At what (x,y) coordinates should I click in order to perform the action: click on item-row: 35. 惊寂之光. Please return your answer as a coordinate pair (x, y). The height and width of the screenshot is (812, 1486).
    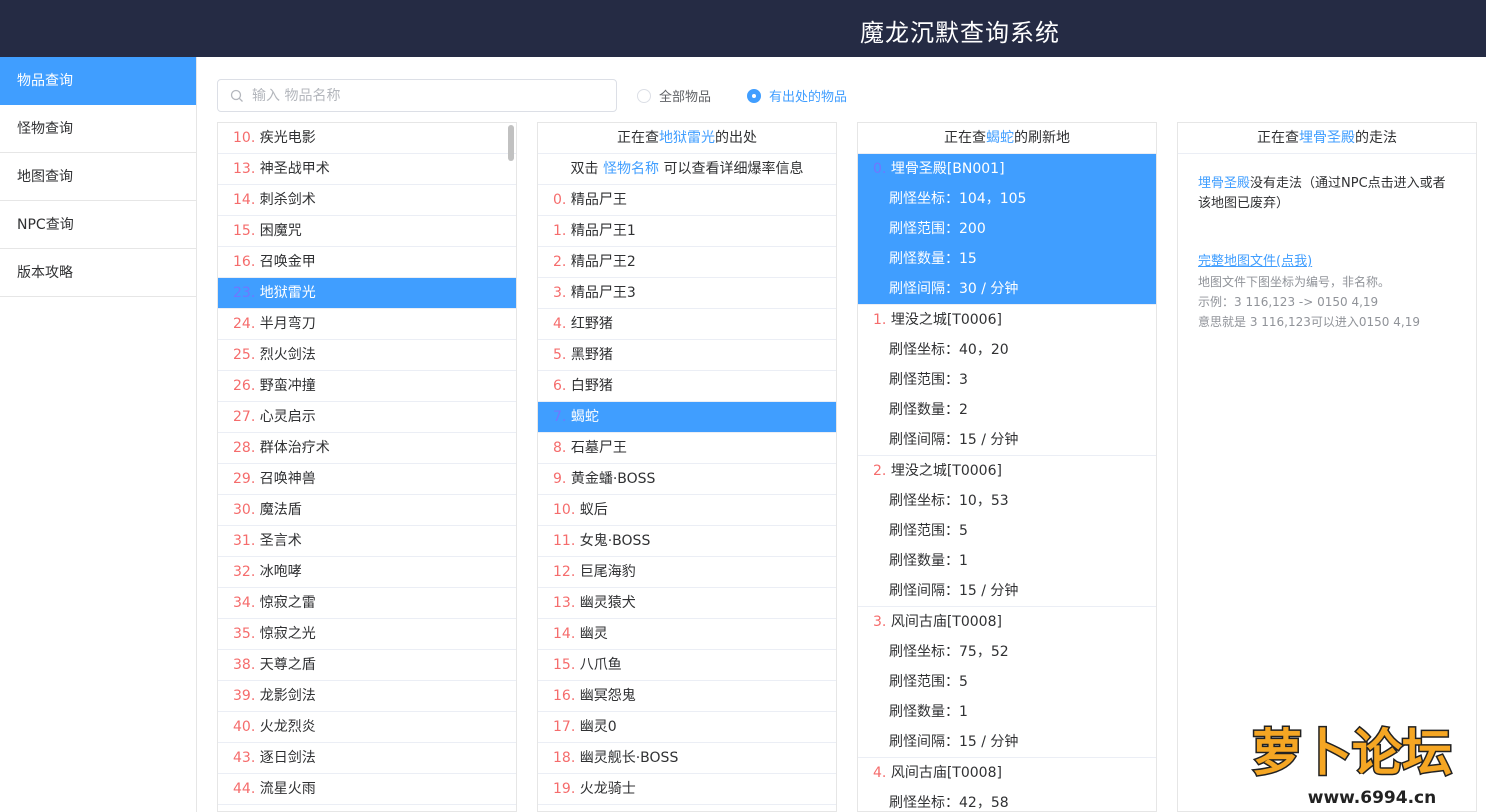
    Looking at the image, I should click on (367, 634).